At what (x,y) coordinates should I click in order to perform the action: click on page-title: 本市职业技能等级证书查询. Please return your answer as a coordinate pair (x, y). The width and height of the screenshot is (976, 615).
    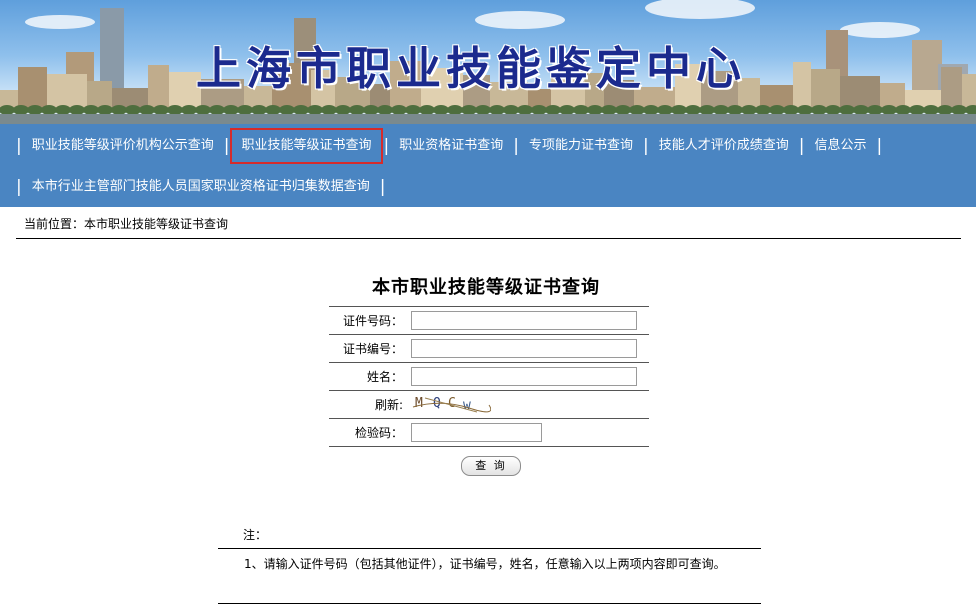
    Looking at the image, I should click on (486, 287).